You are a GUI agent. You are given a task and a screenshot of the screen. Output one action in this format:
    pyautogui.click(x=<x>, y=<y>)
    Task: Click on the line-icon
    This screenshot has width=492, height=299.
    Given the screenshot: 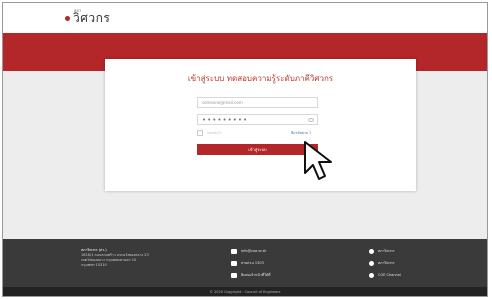 What is the action you would take?
    pyautogui.click(x=371, y=263)
    